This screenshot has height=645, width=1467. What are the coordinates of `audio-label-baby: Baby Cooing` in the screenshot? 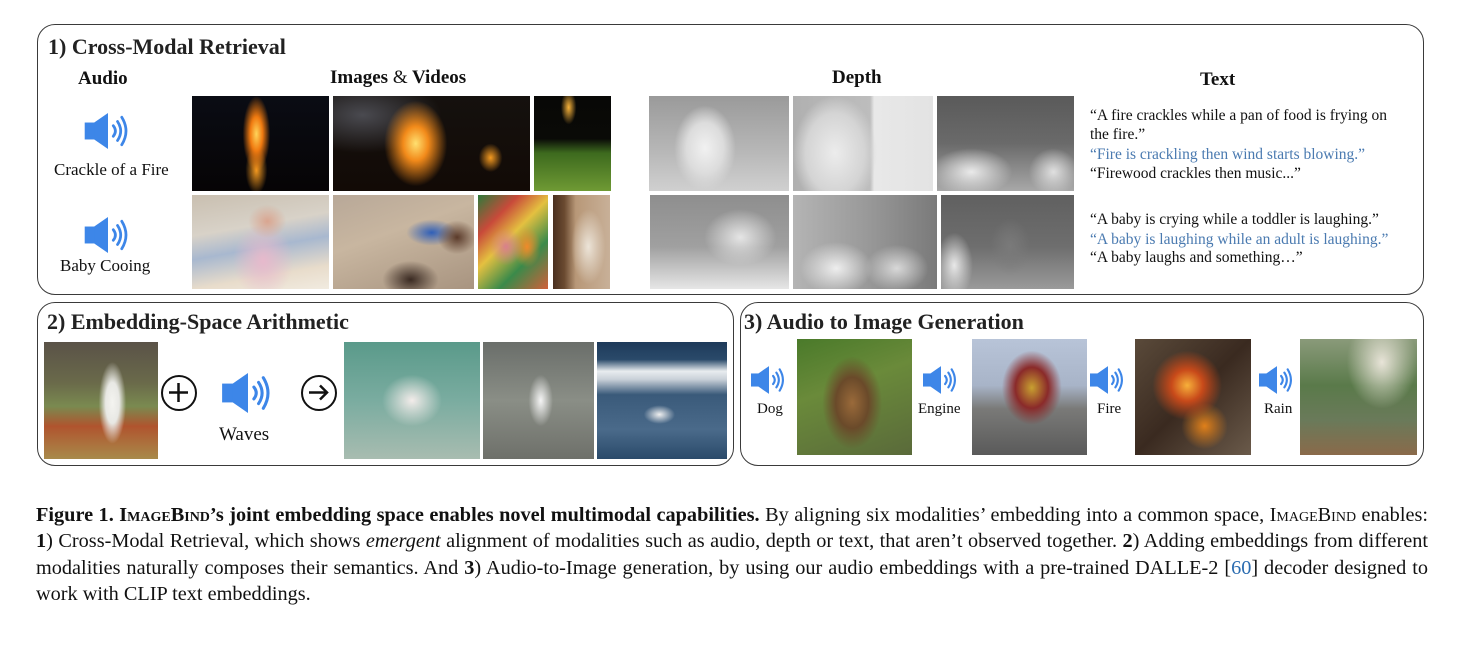 It's located at (105, 265).